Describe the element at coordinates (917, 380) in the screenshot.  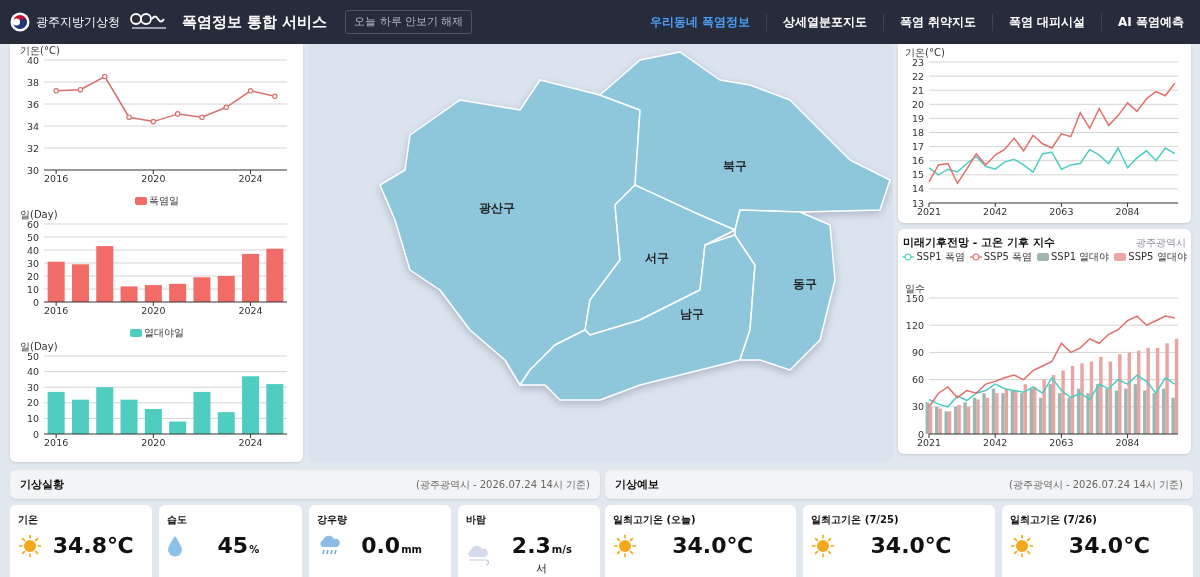
I see `tick-label: 60` at that location.